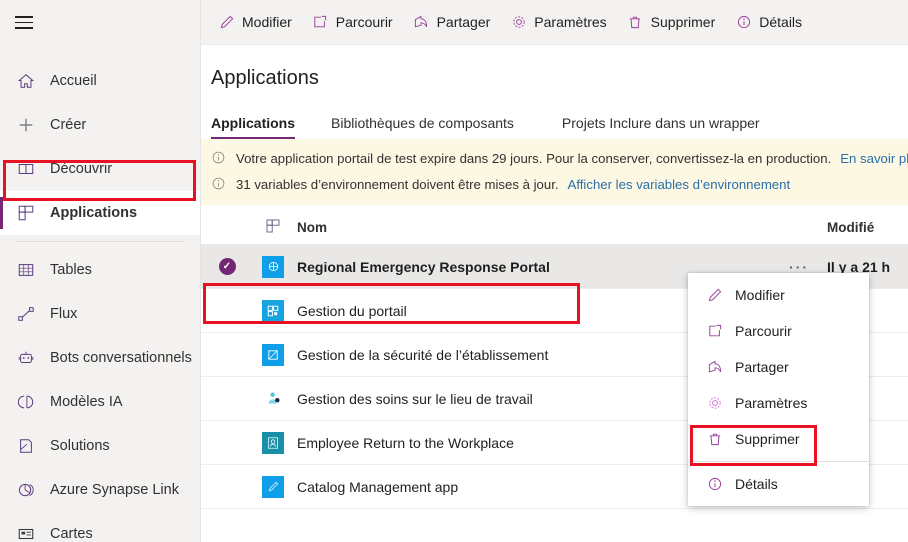 The image size is (908, 542). I want to click on menu-toggle-button, so click(24, 22).